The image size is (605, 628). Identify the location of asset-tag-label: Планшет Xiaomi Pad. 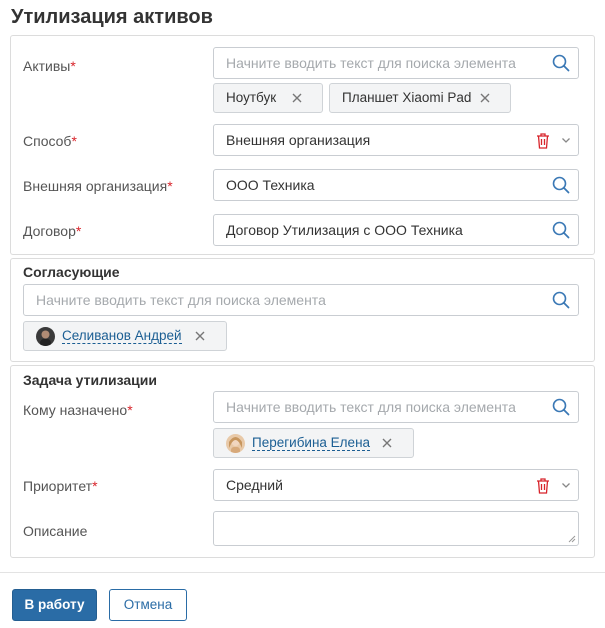
(407, 97).